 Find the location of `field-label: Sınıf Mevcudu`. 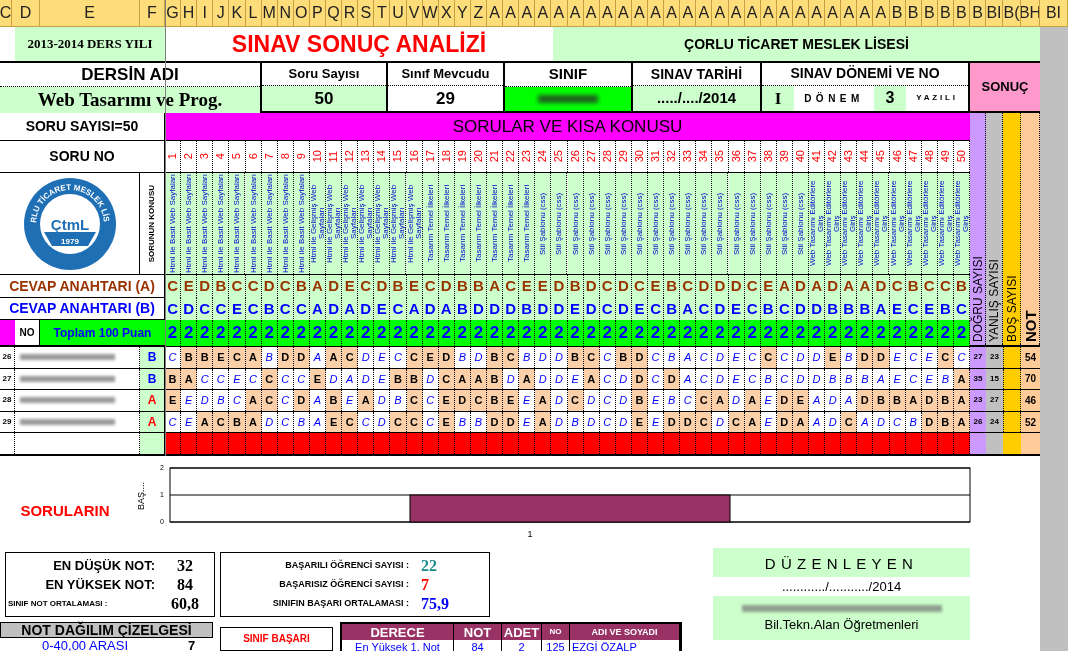

field-label: Sınıf Mevcudu is located at coordinates (445, 74).